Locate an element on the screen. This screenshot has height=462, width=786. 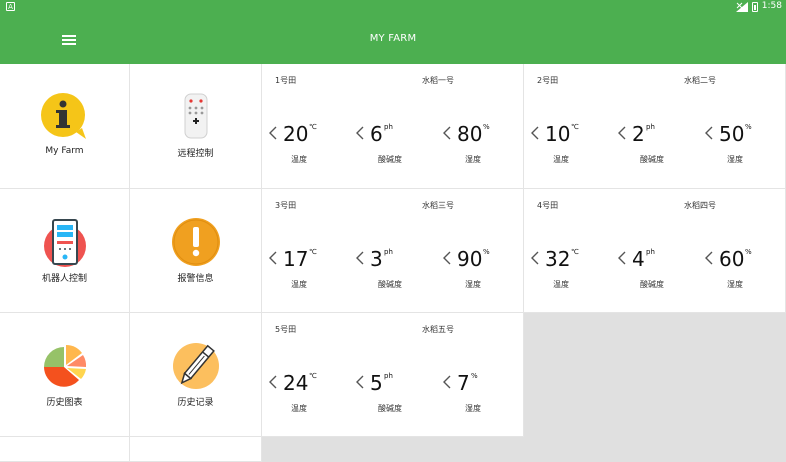
field-crop: 水稻二号 is located at coordinates (700, 80).